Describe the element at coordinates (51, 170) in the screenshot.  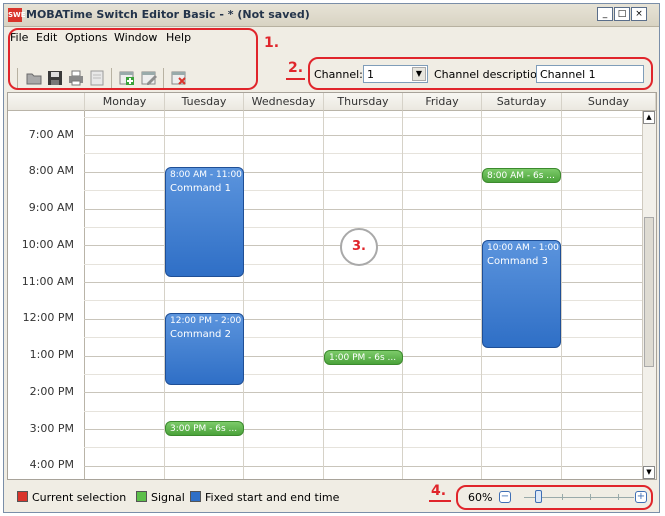
I see `time-label: 8:00 AM` at that location.